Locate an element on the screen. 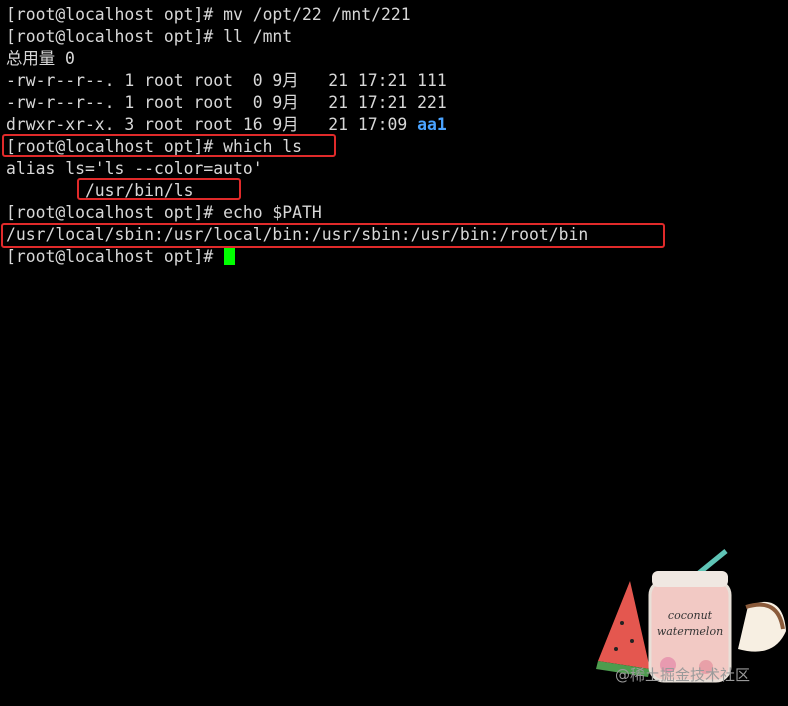  listing-prefix: drwxr-xr-x. 3 root root 16 9月 21 17:09 is located at coordinates (212, 124).